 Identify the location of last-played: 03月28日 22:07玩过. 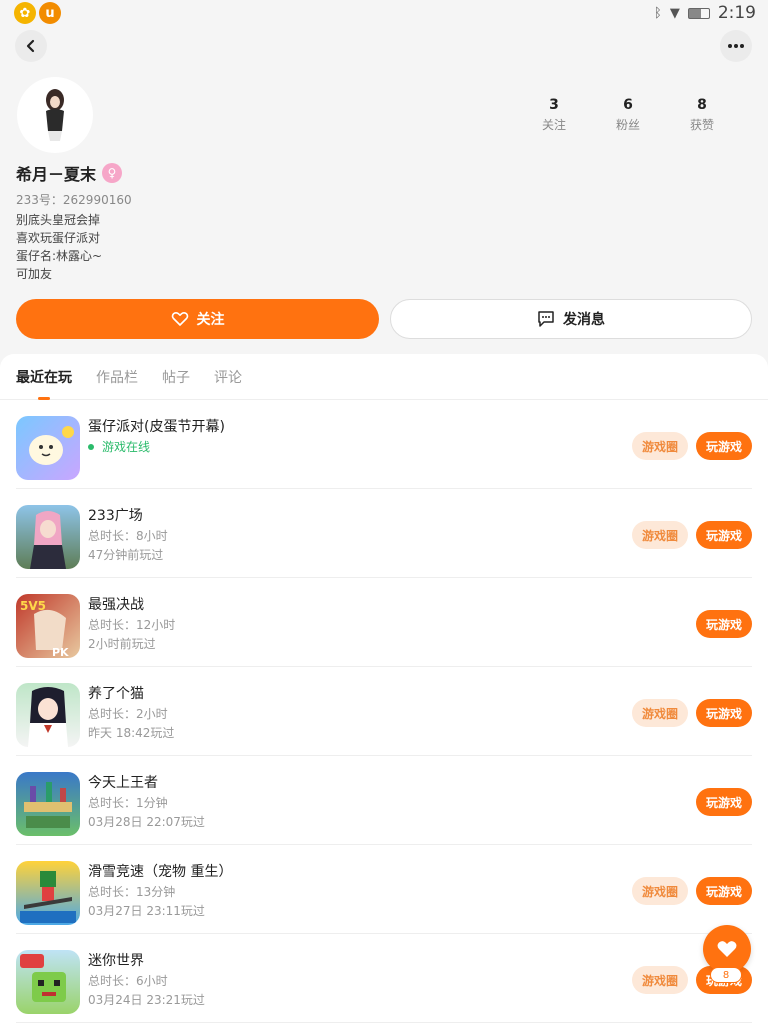
(146, 822).